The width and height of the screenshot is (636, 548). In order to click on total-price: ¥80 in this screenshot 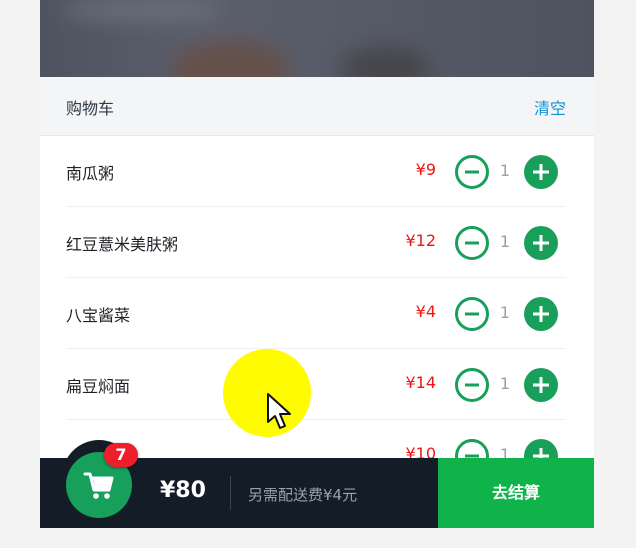, I will do `click(183, 490)`.